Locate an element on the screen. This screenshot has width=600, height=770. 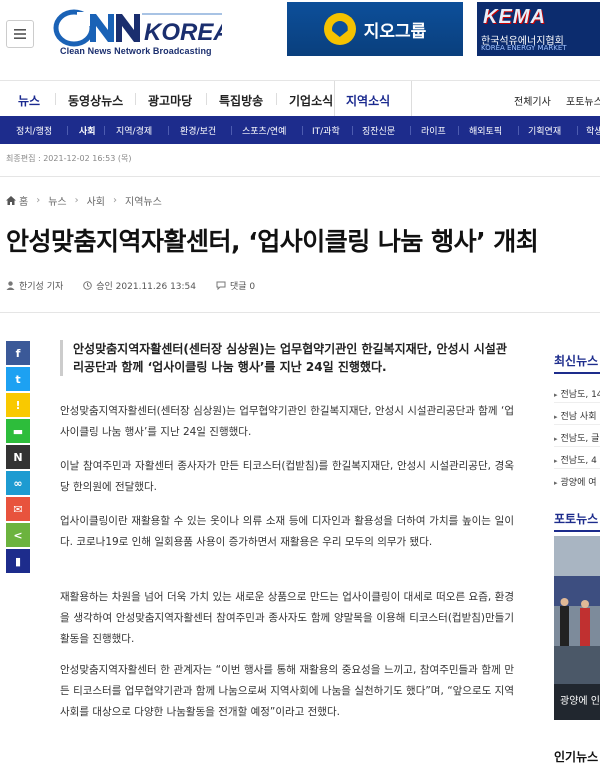
latest-news-item: ▸ 전남 사회 is located at coordinates (577, 415).